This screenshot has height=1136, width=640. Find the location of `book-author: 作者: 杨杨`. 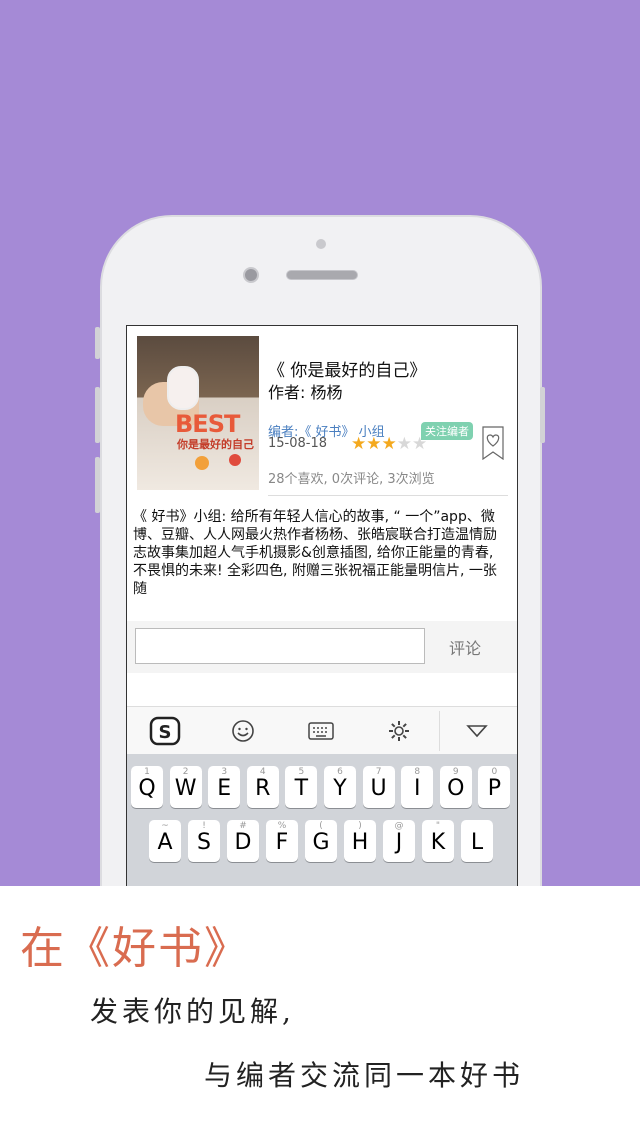

book-author: 作者: 杨杨 is located at coordinates (305, 392).